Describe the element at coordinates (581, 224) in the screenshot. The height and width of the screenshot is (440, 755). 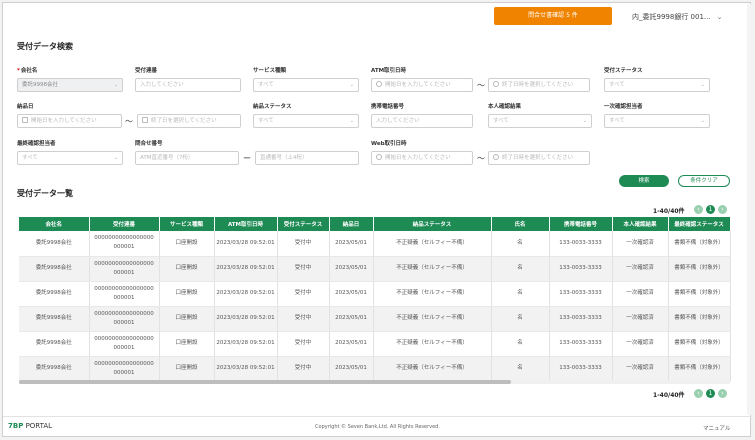
I see `column-header: 携帯電話番号` at that location.